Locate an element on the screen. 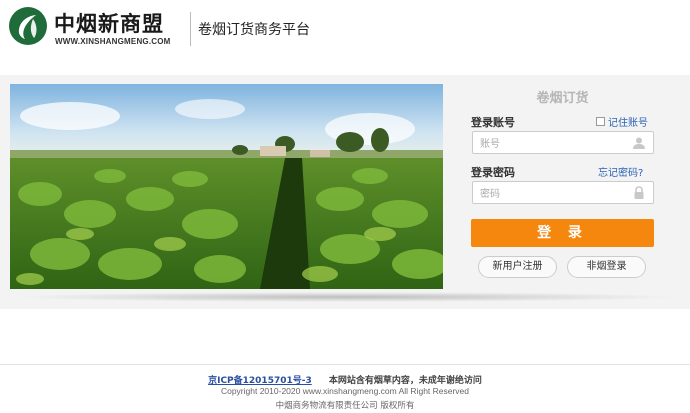 This screenshot has height=413, width=690. login-button: 登 录 is located at coordinates (562, 233).